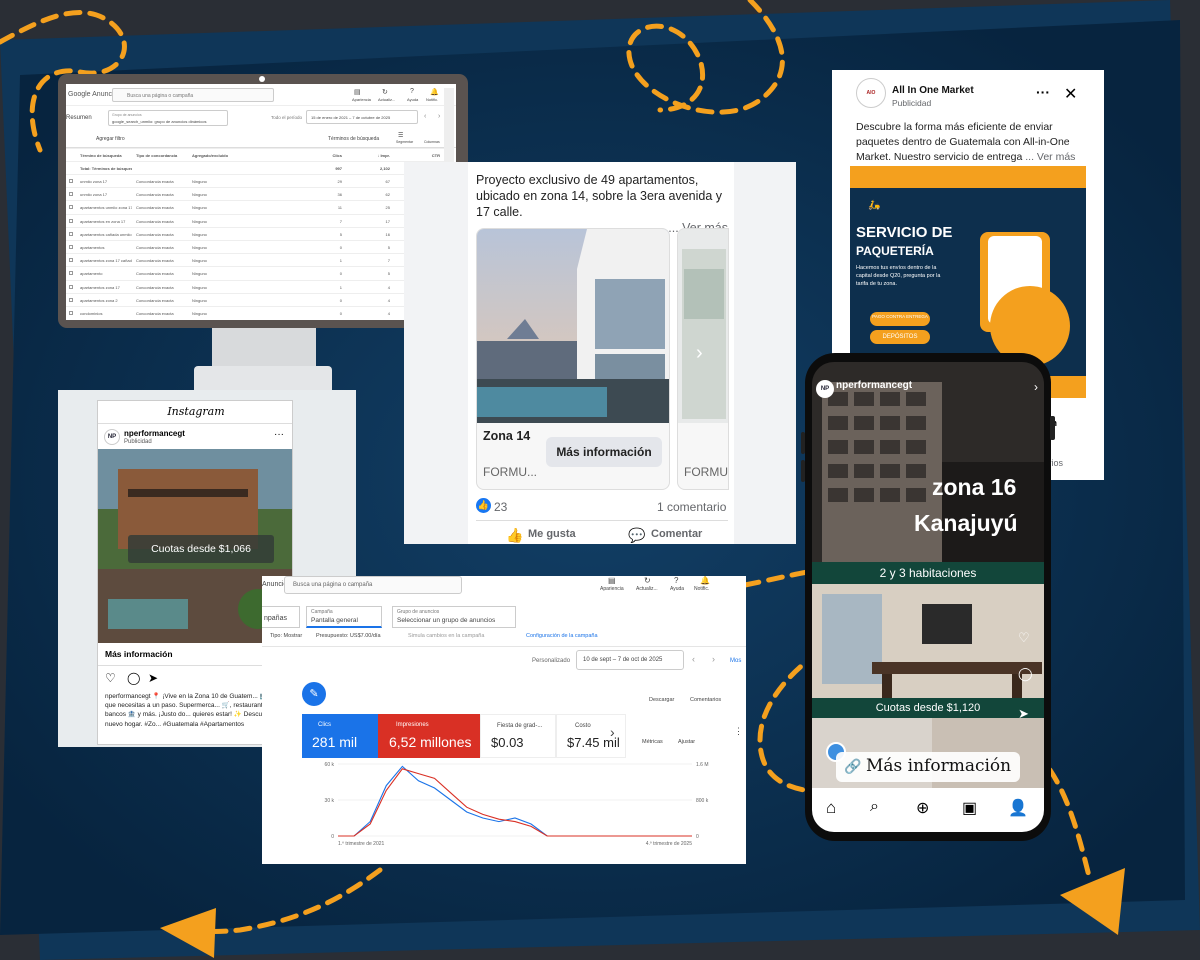 The width and height of the screenshot is (1200, 960). I want to click on edit-pencil-icon: ✎, so click(314, 694).